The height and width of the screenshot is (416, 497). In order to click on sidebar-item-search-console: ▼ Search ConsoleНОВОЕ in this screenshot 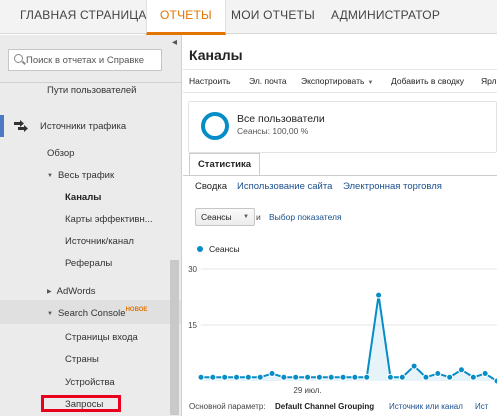, I will do `click(97, 313)`.